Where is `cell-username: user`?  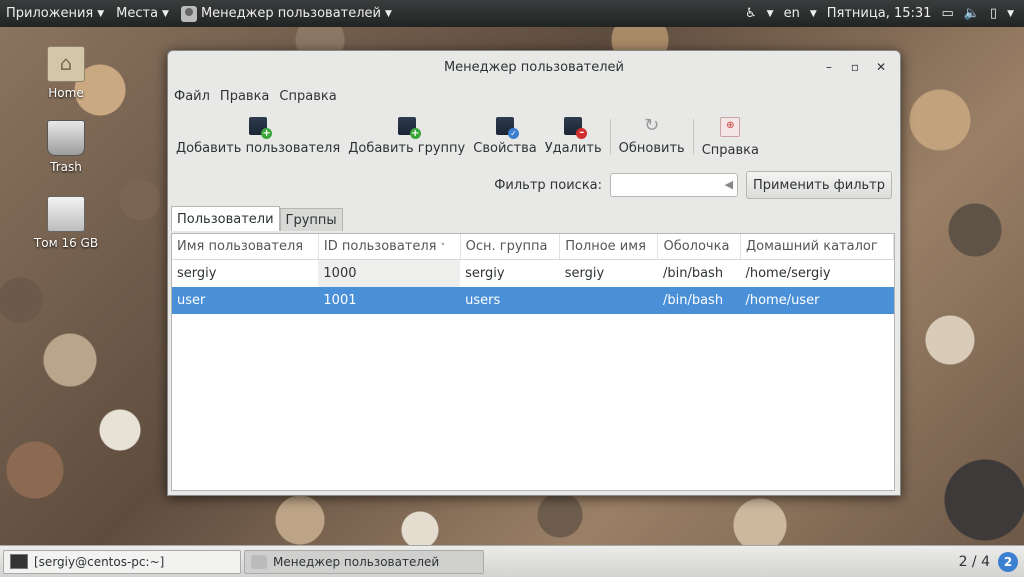 cell-username: user is located at coordinates (245, 300).